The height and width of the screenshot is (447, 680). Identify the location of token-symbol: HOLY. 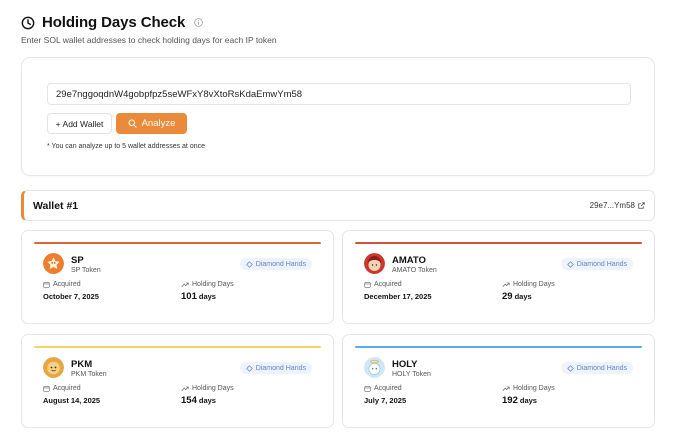
(405, 364).